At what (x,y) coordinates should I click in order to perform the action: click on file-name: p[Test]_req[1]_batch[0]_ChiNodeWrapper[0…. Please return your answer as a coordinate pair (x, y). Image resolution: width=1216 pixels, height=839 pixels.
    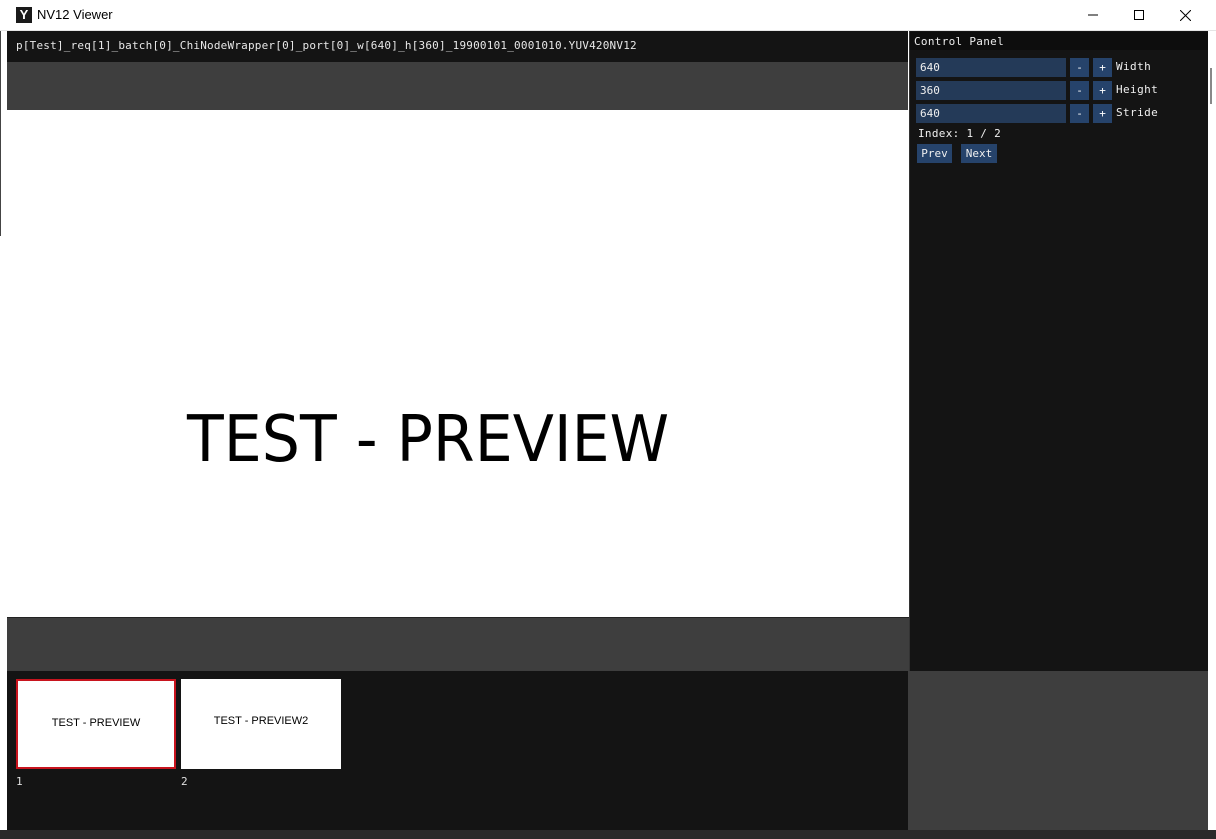
    Looking at the image, I should click on (326, 45).